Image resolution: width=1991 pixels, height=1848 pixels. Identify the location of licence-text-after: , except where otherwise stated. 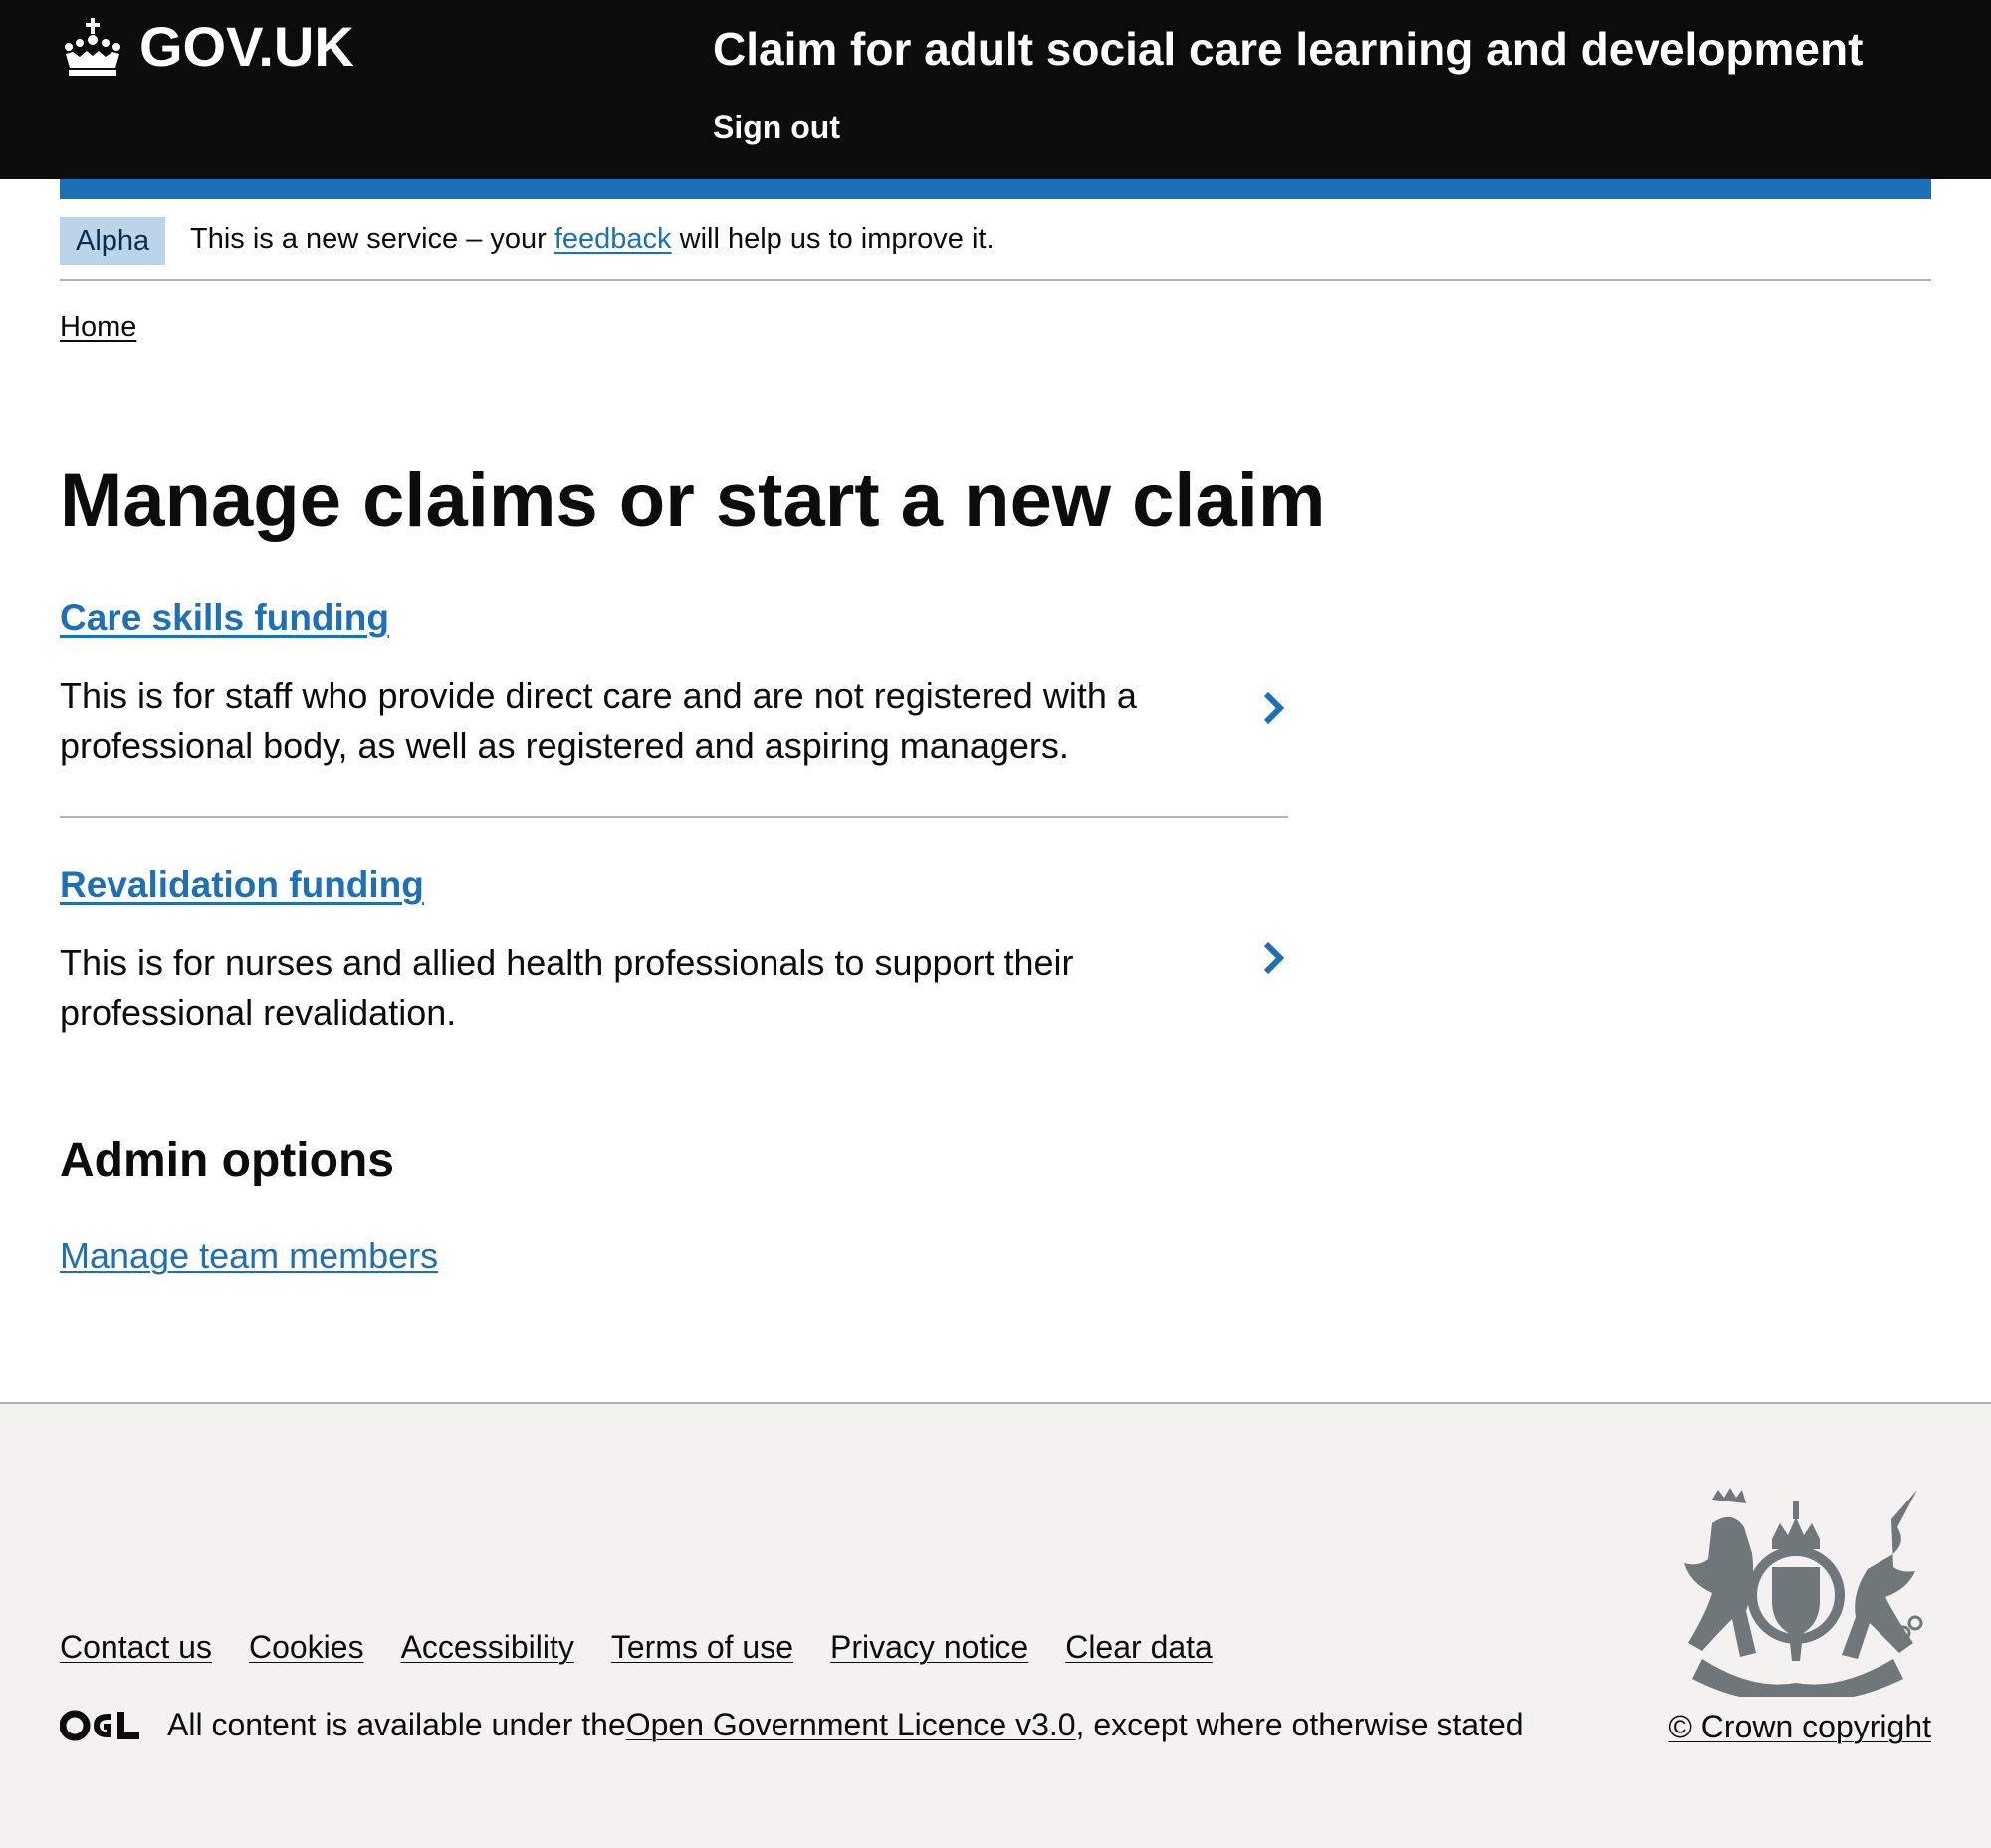
(1300, 1724).